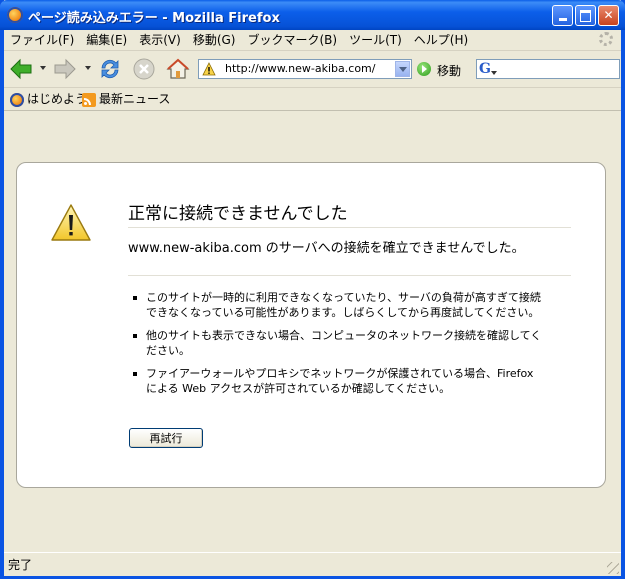 The image size is (625, 579). I want to click on bookmark-label: 最新ニュース, so click(135, 99).